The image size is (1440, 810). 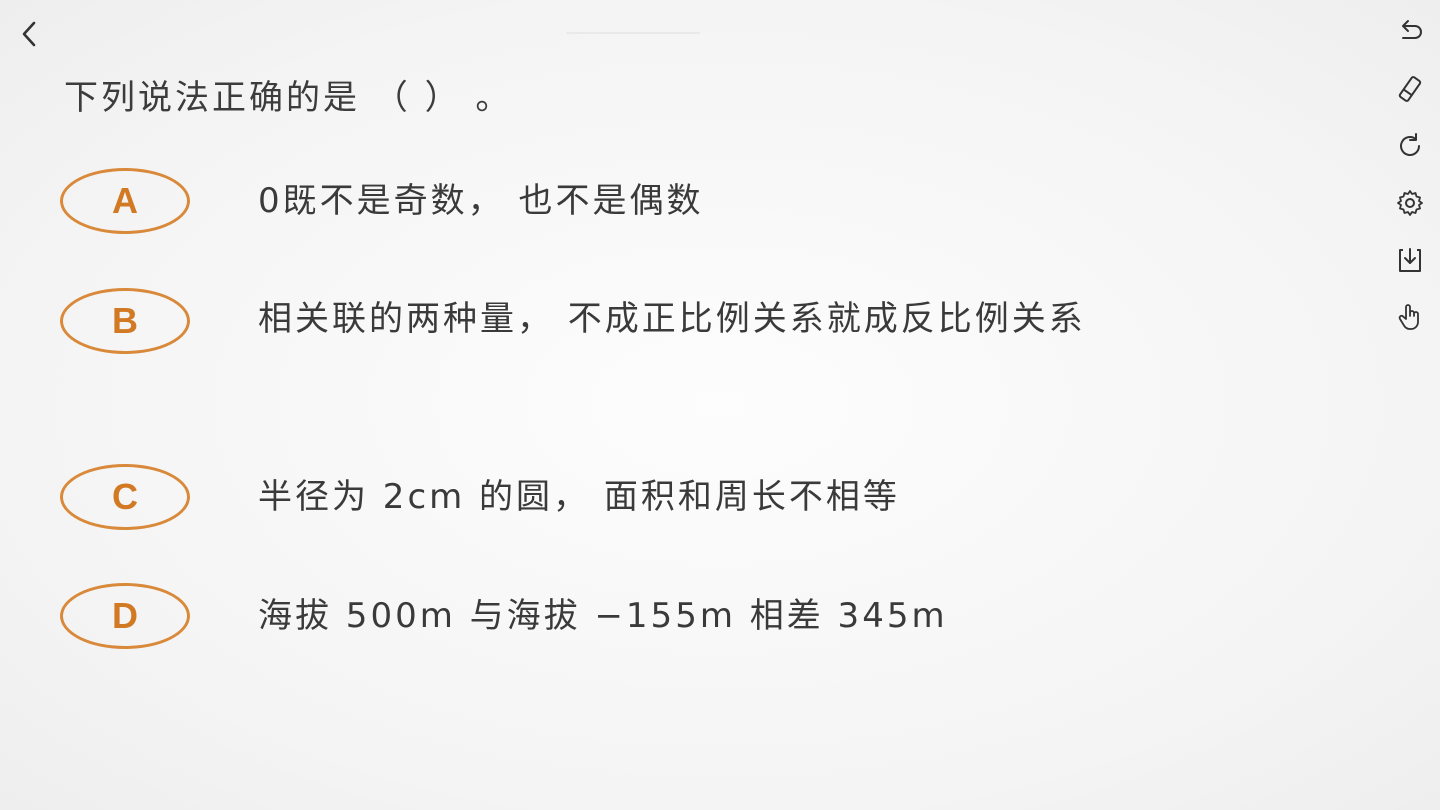 I want to click on option-d-text: 海拔 500m 与海拔 −155m 相差 345m, so click(x=603, y=616).